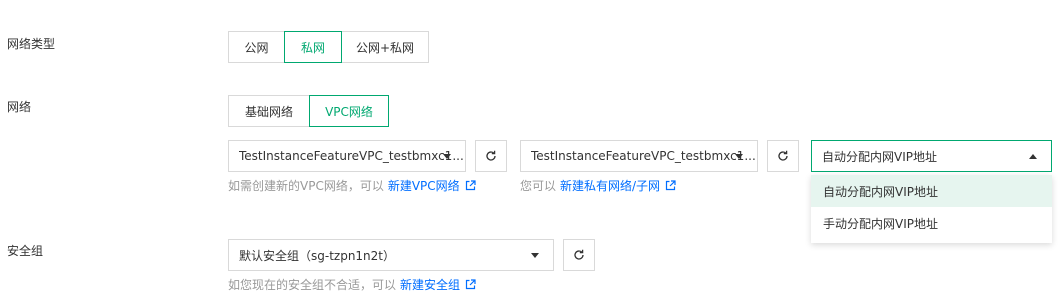 The width and height of the screenshot is (1059, 308). I want to click on network-type-segmented: 公网 私网 公网+私网, so click(328, 47).